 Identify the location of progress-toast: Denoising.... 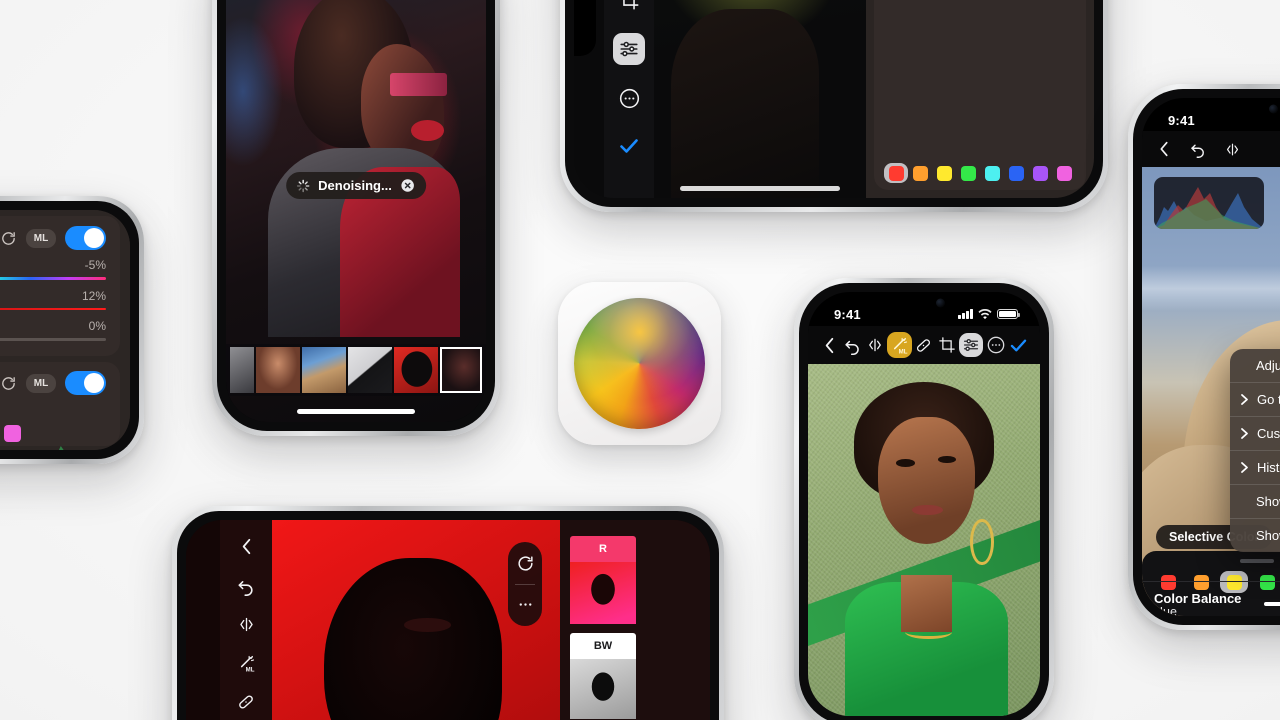
(356, 185).